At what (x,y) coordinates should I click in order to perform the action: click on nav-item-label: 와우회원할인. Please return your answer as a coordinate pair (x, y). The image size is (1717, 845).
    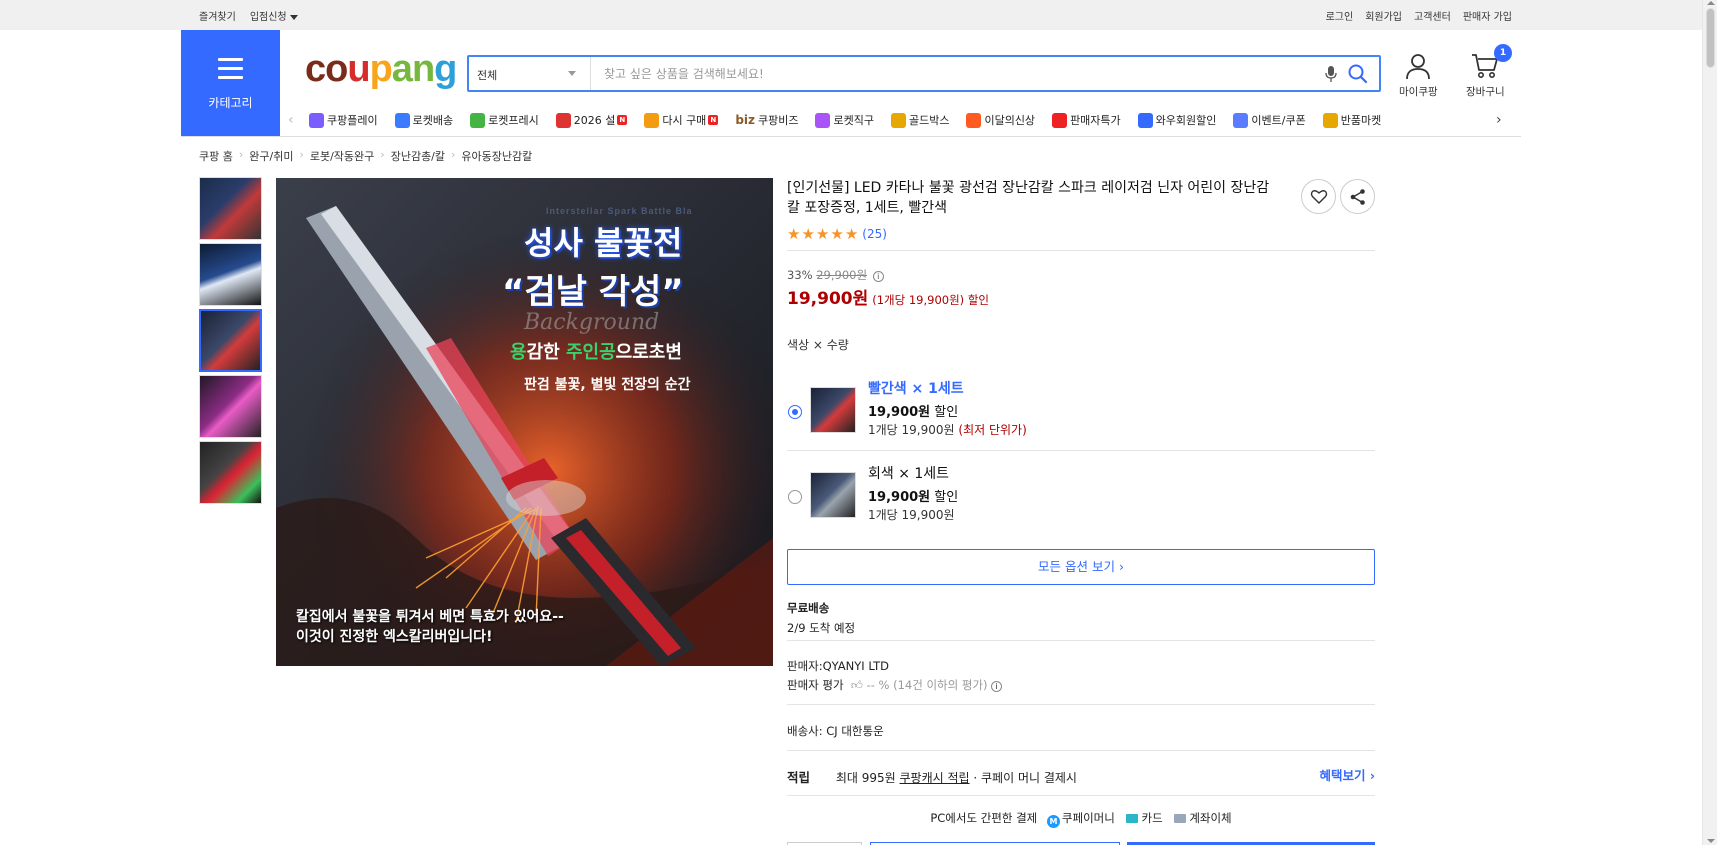
    Looking at the image, I should click on (1186, 120).